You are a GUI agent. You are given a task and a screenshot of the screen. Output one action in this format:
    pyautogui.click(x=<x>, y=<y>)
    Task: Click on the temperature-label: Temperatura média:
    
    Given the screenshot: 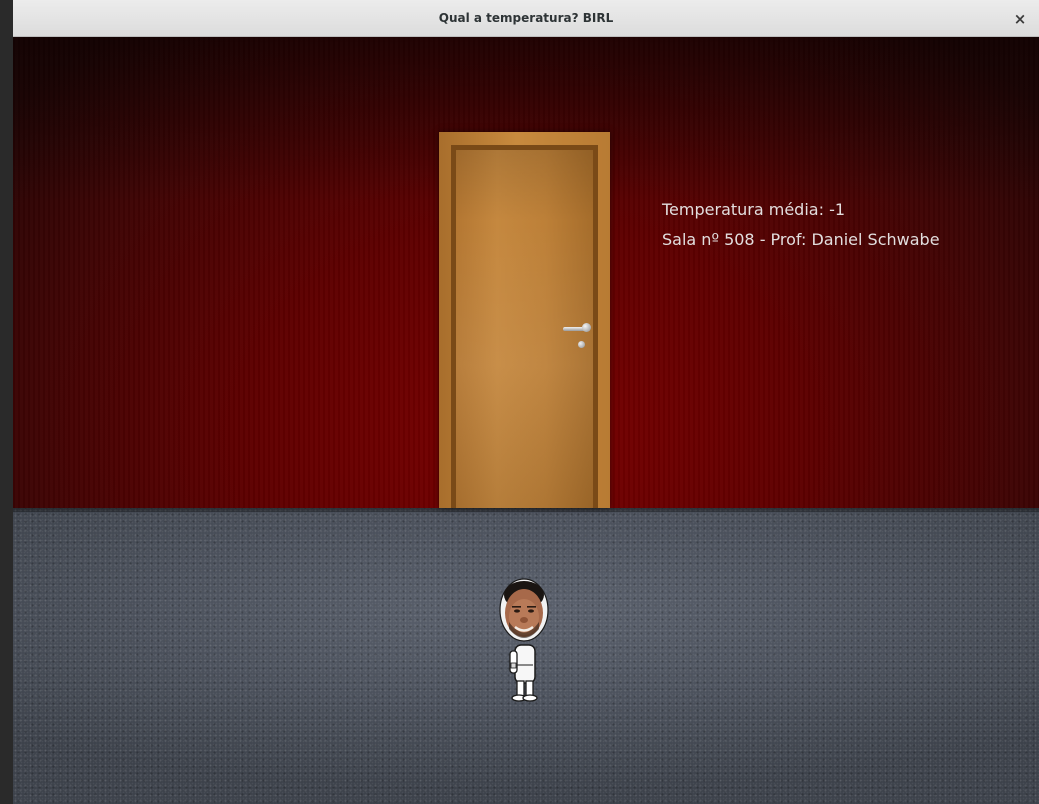 What is the action you would take?
    pyautogui.click(x=743, y=209)
    